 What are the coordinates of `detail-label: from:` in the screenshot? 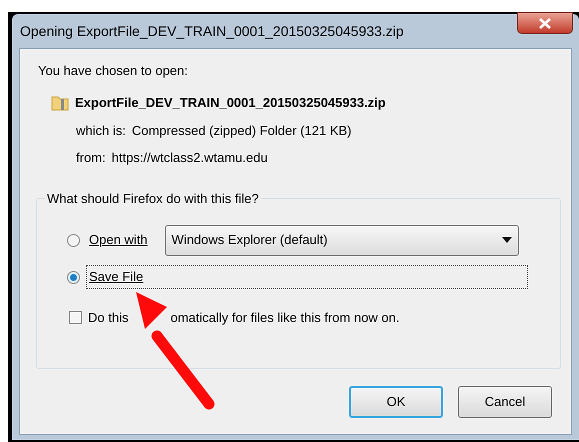 It's located at (91, 157).